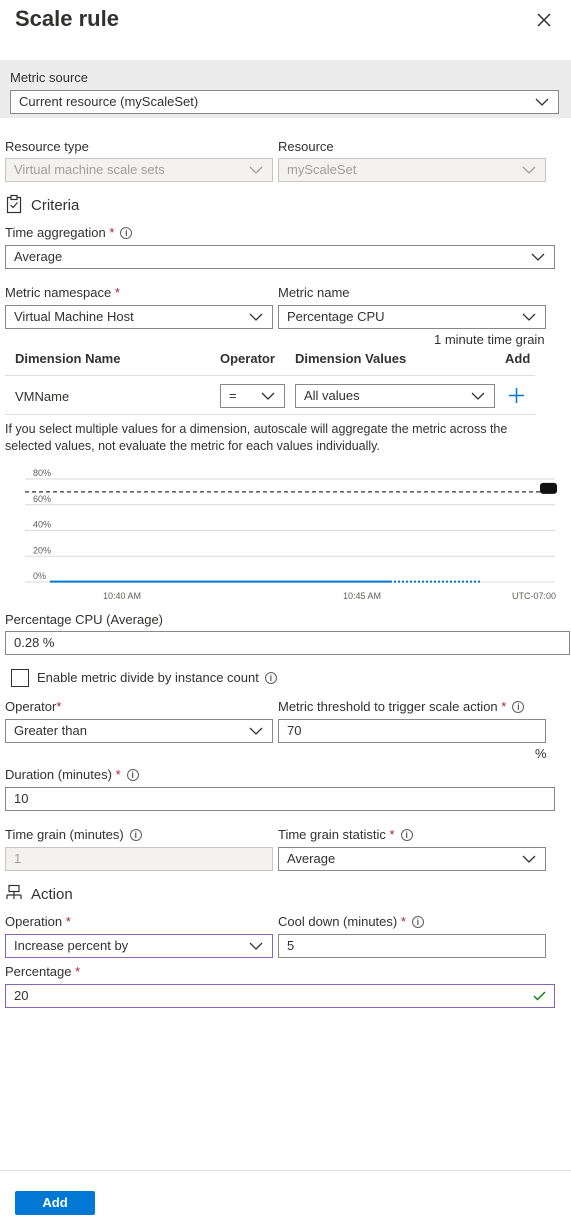  I want to click on metric-namespace-dropdown: Virtual Machine Host, so click(139, 317).